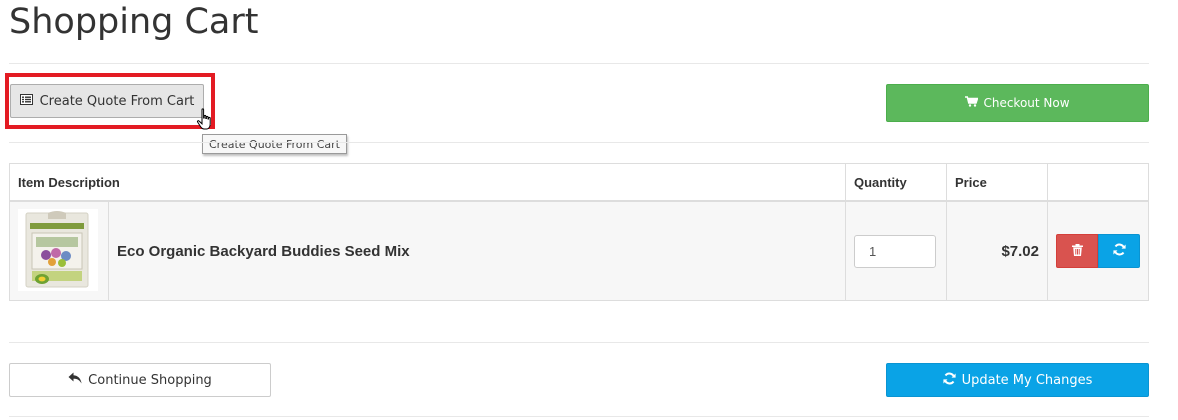 This screenshot has height=420, width=1178. Describe the element at coordinates (997, 250) in the screenshot. I see `item-price: $7.02` at that location.